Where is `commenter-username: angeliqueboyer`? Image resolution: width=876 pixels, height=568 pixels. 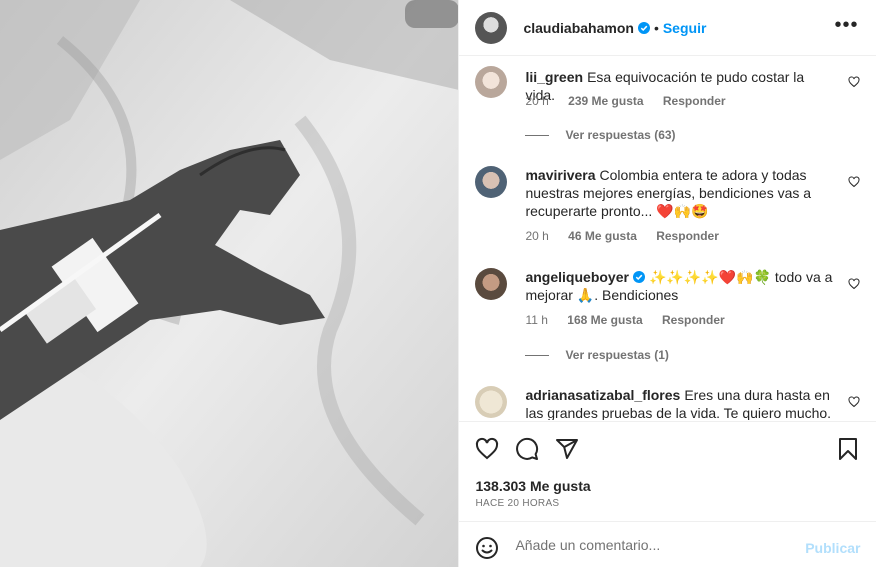
commenter-username: angeliqueboyer is located at coordinates (576, 277).